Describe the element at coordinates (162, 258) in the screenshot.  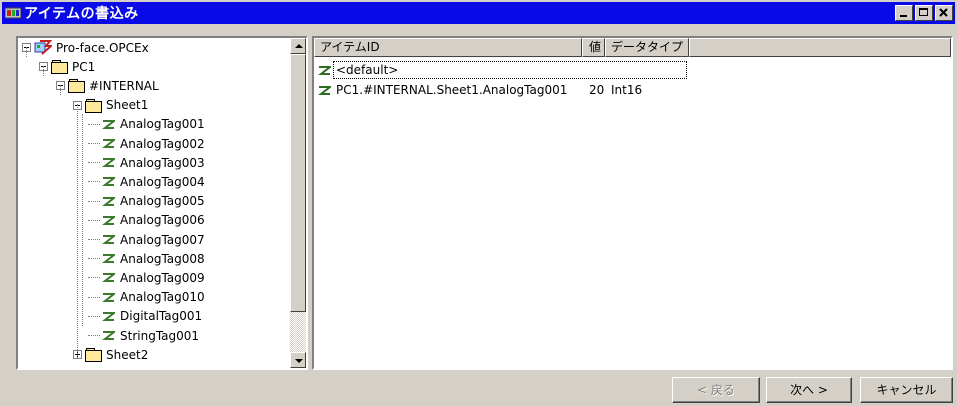
I see `tree-item-label: AnalogTag008` at that location.